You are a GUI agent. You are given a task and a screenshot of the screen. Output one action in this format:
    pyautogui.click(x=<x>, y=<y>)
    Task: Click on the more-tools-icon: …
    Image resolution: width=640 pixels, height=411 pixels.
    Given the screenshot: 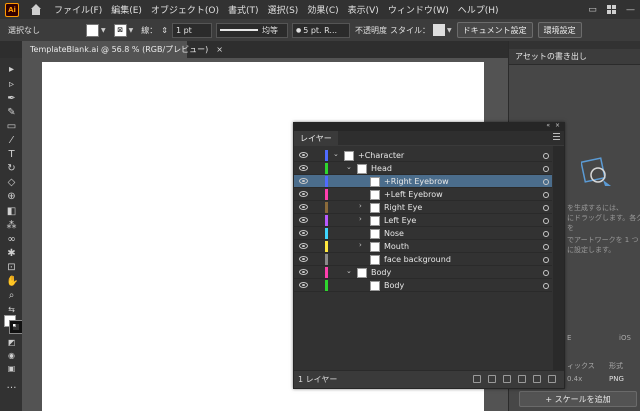 What is the action you would take?
    pyautogui.click(x=11, y=385)
    